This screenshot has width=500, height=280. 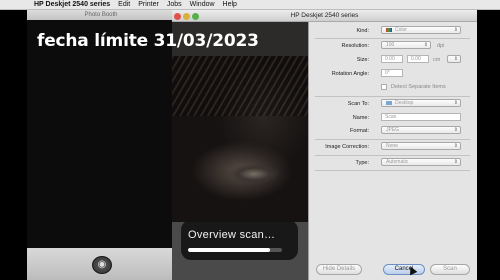 What do you see at coordinates (202, 4) in the screenshot?
I see `menu-window: Window` at bounding box center [202, 4].